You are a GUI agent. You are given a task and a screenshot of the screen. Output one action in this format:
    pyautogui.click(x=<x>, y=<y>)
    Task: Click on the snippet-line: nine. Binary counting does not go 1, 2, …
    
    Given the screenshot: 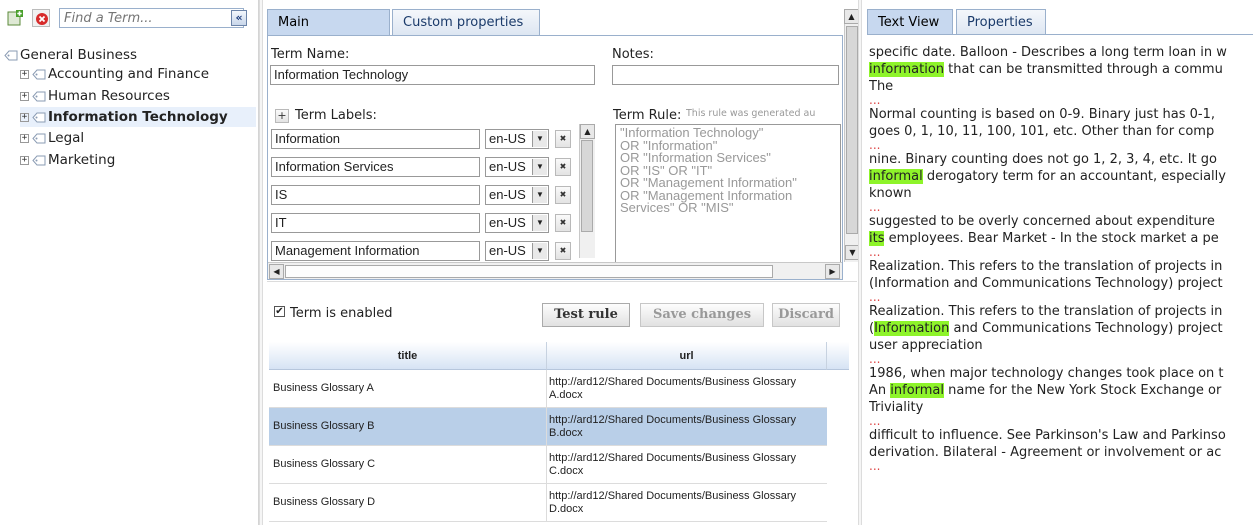 What is the action you would take?
    pyautogui.click(x=1061, y=159)
    